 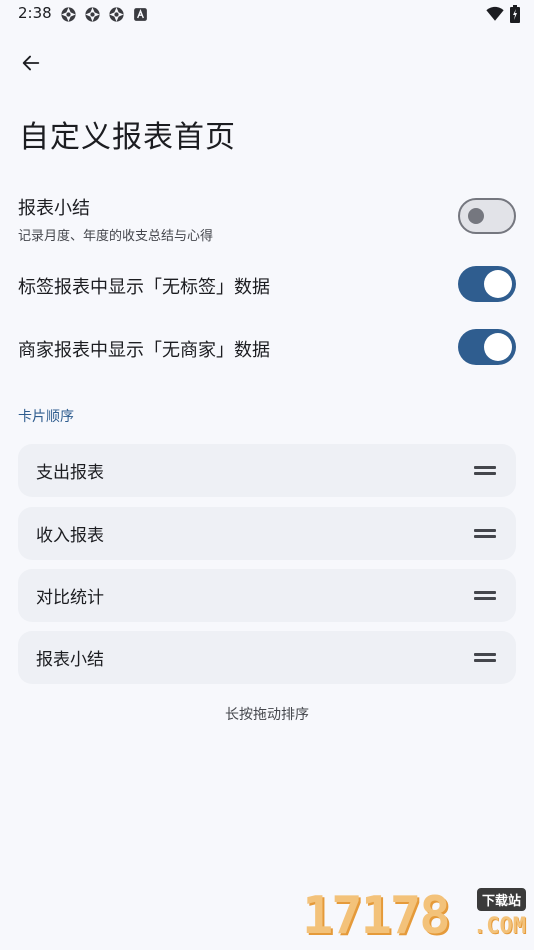 What do you see at coordinates (144, 350) in the screenshot?
I see `setting-title: 商家报表中显示「无商家」数据` at bounding box center [144, 350].